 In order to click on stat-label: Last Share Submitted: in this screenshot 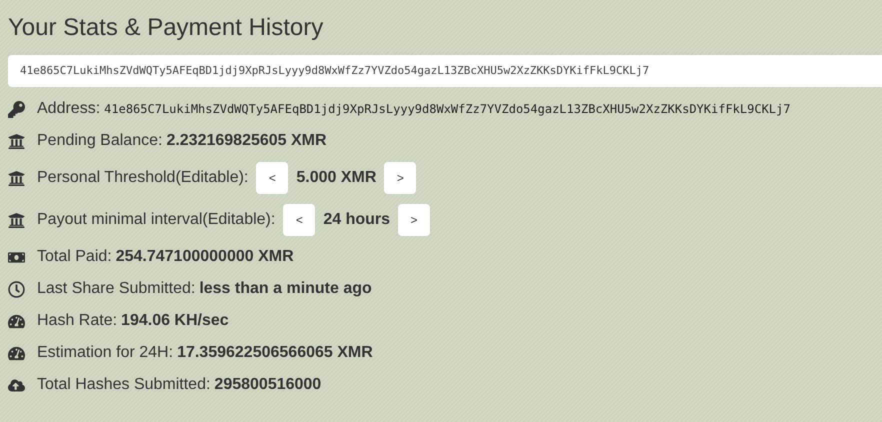, I will do `click(116, 289)`.